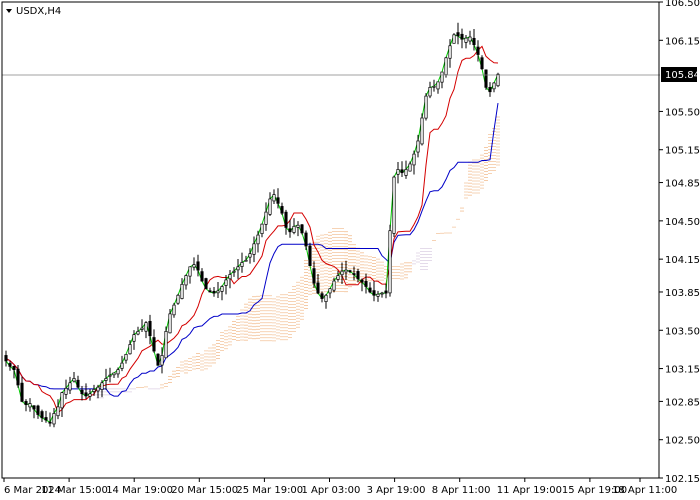 This screenshot has width=700, height=500. Describe the element at coordinates (38, 11) in the screenshot. I see `symbol-timeframe-label: USDX,H4` at that location.